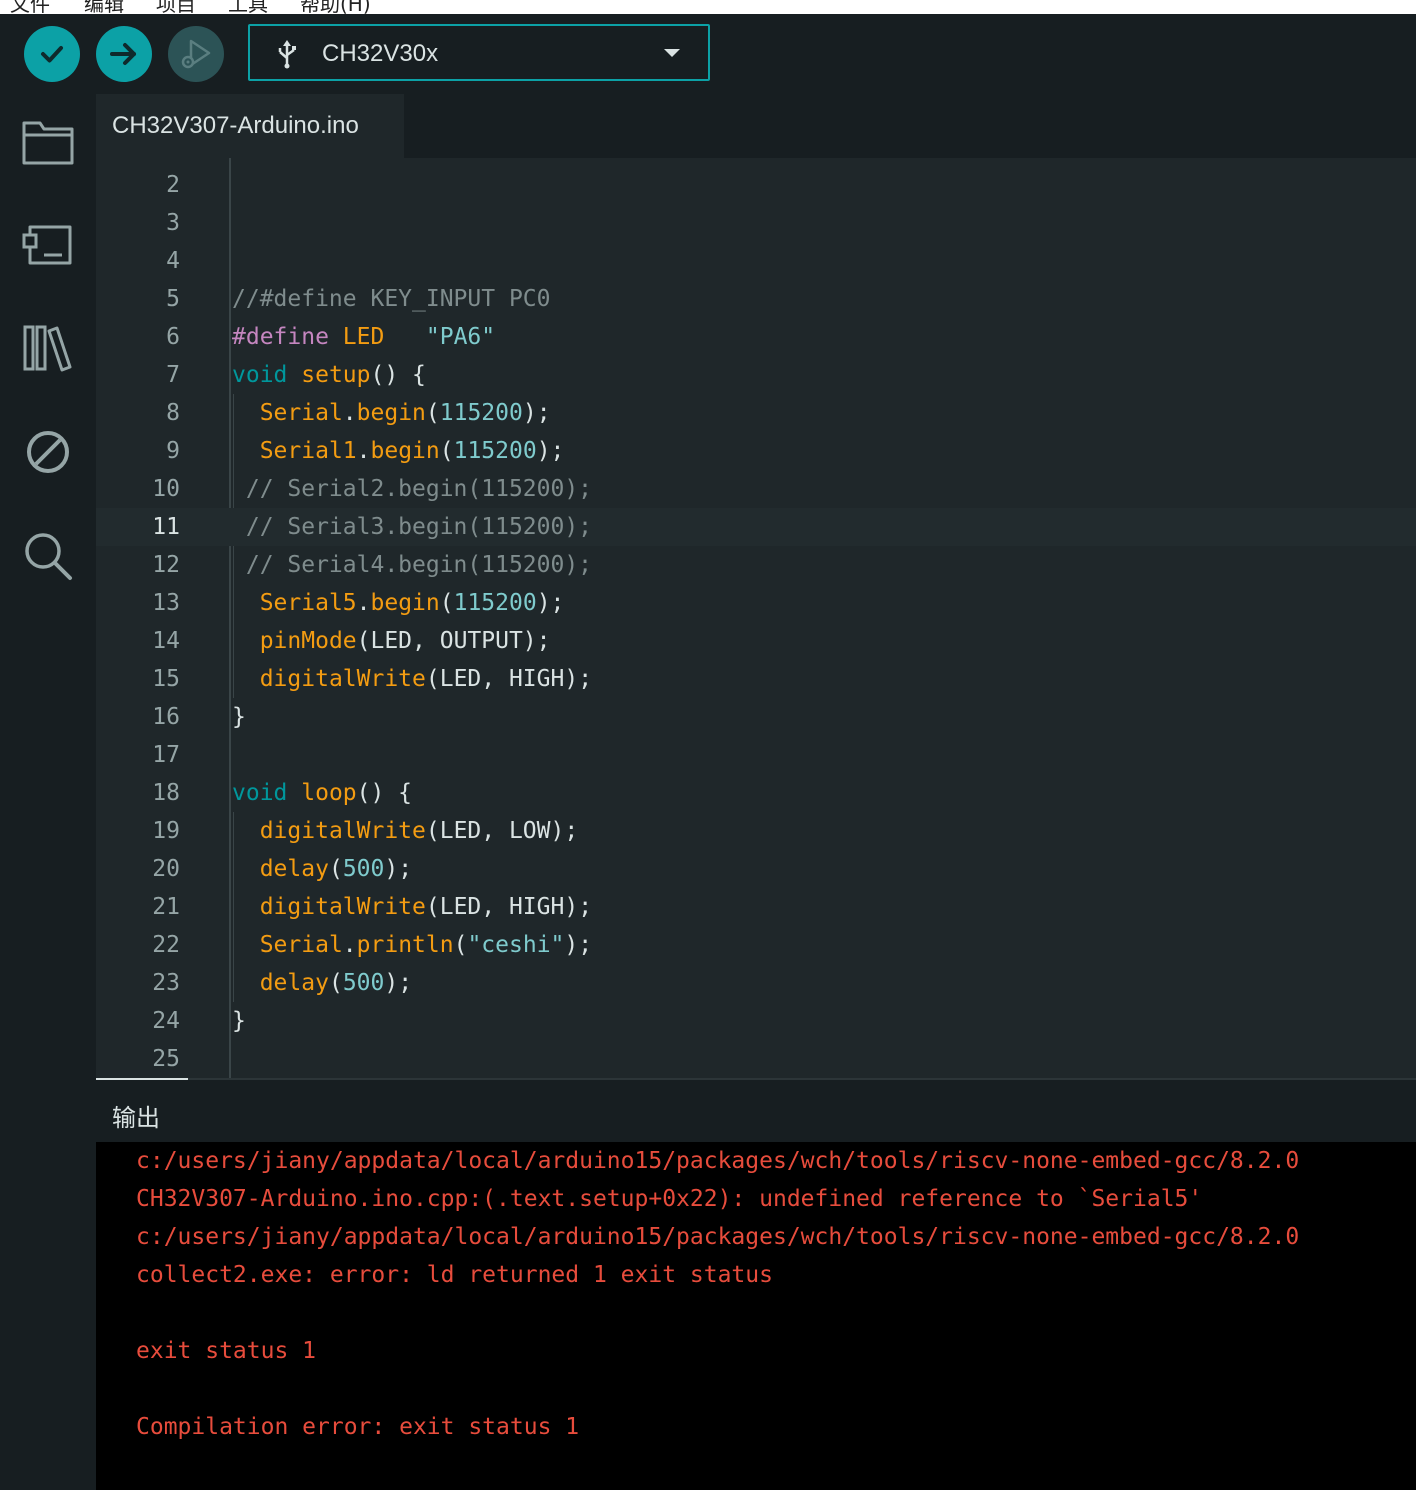  Describe the element at coordinates (250, 126) in the screenshot. I see `tab-sketch-file: CH32V307-Arduino.ino` at that location.